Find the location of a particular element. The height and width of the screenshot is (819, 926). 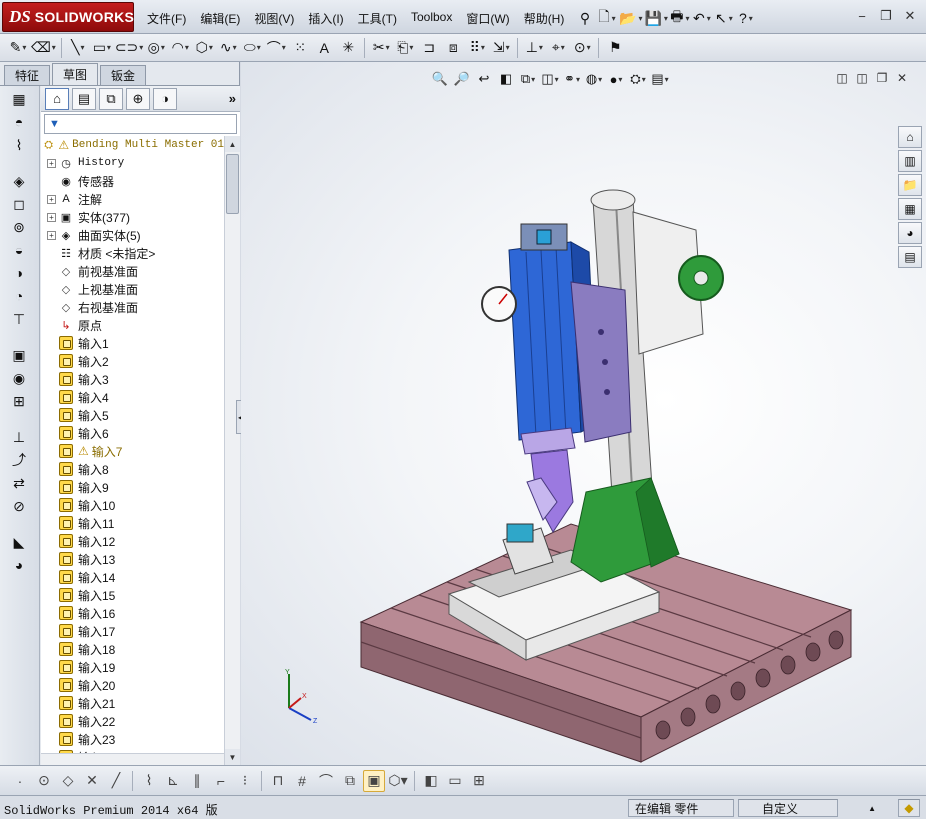

tree-item: + A 注解 is located at coordinates (132, 199).